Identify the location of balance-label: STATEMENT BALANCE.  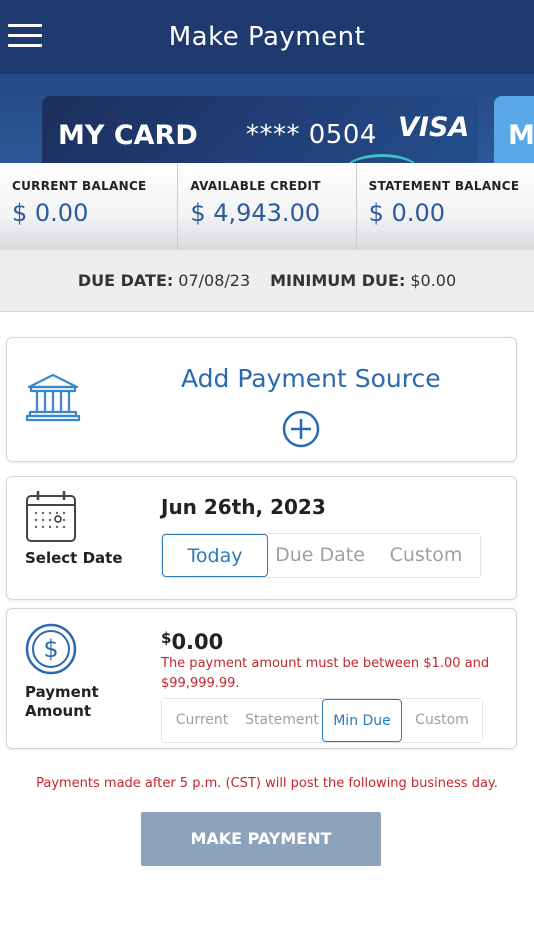
(444, 186).